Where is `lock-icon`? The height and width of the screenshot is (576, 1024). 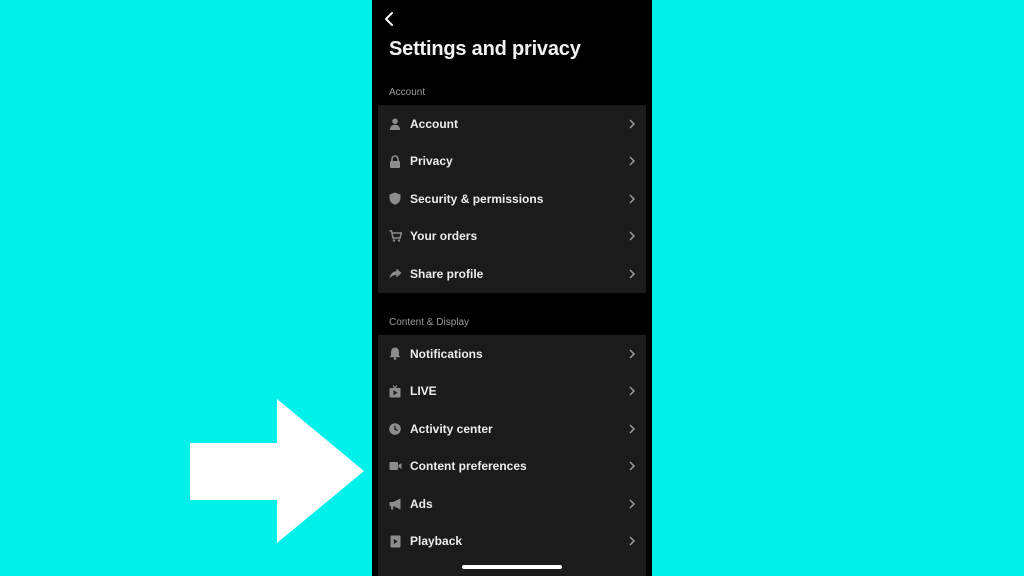
lock-icon is located at coordinates (395, 161).